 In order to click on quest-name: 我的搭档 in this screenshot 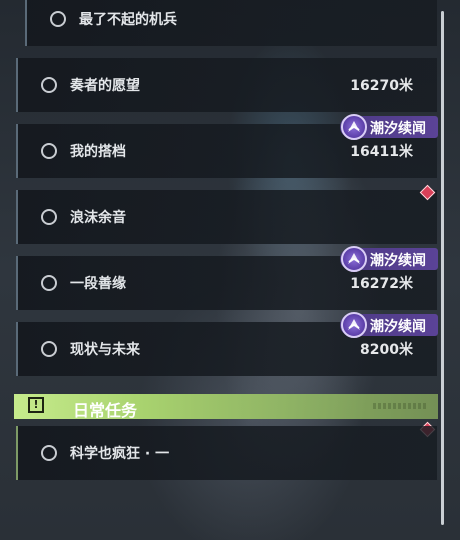, I will do `click(98, 152)`.